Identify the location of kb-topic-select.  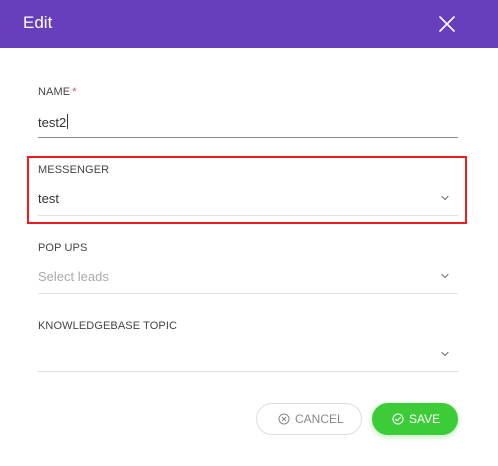
(248, 356).